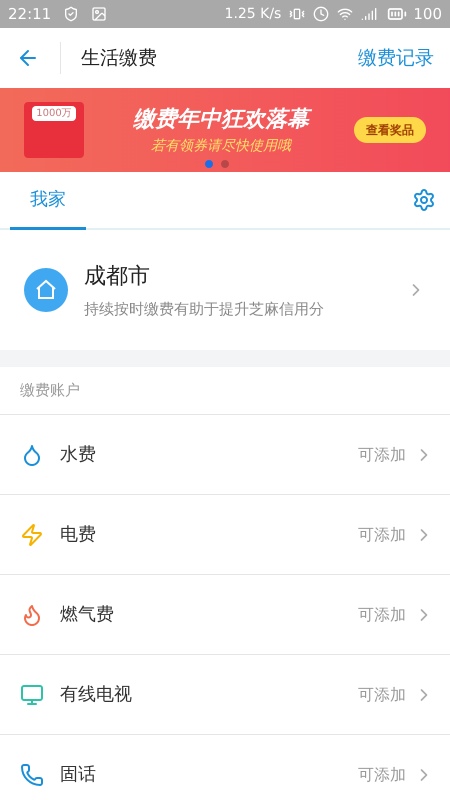 This screenshot has width=450, height=800. I want to click on lightning-icon, so click(32, 534).